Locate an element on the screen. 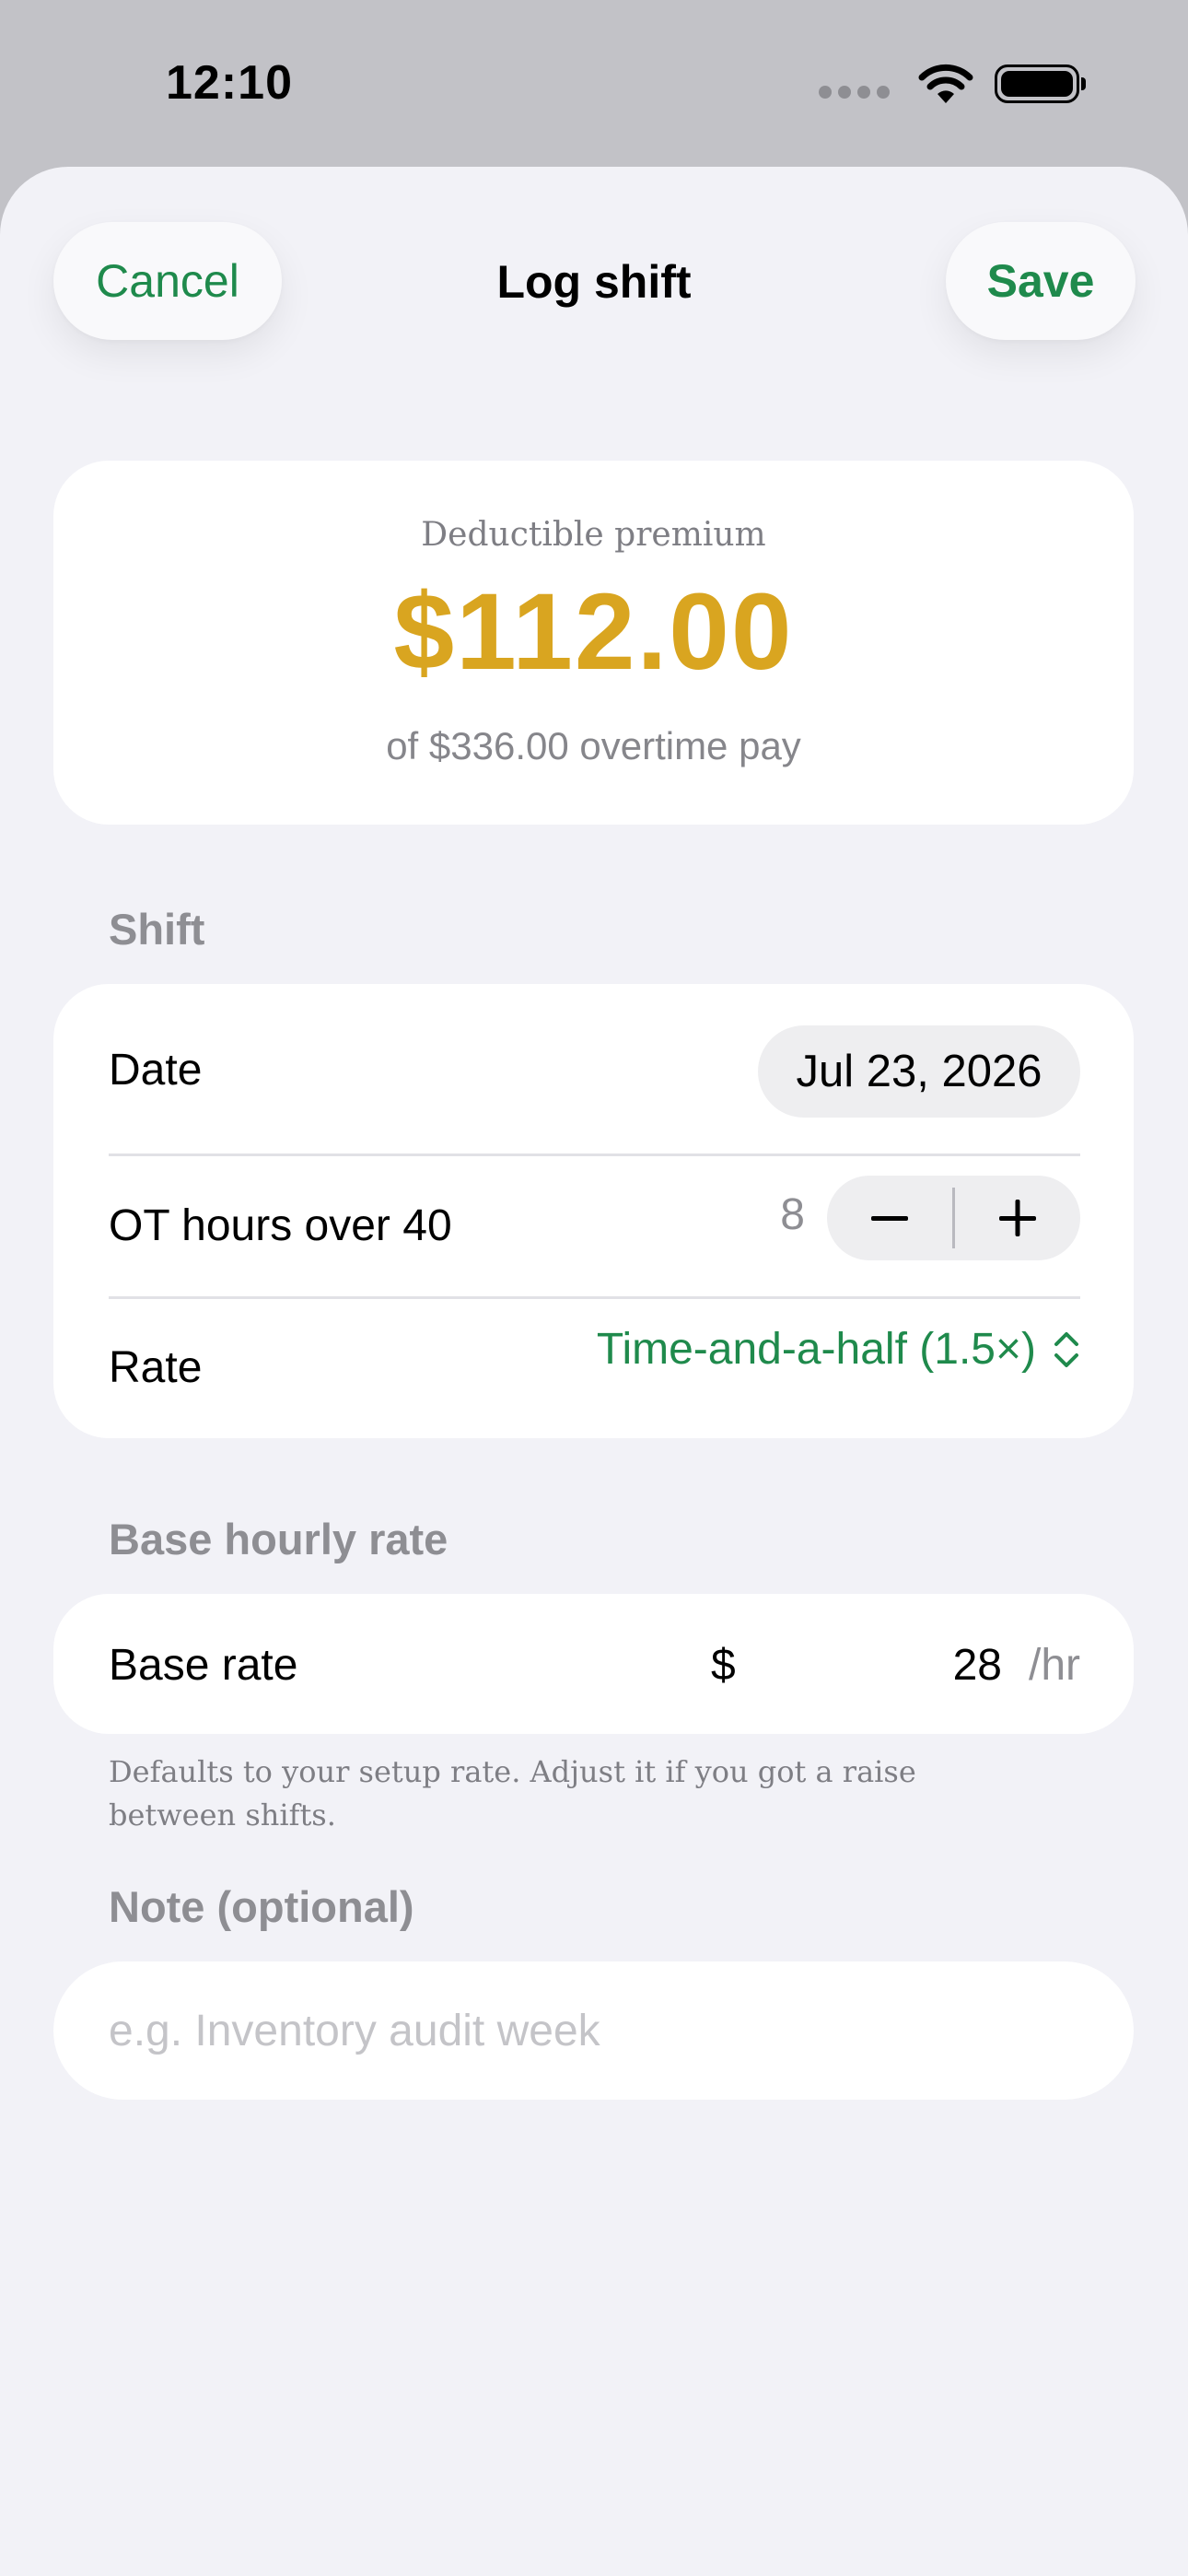 The image size is (1188, 2576). date-picker-button: Jul 23, 2026 is located at coordinates (919, 1071).